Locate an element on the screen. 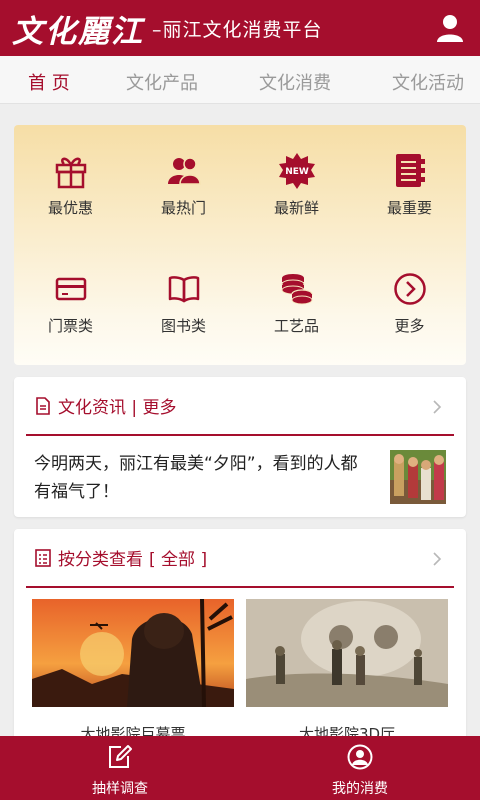 This screenshot has height=800, width=480. category-more: 更多 is located at coordinates (409, 302).